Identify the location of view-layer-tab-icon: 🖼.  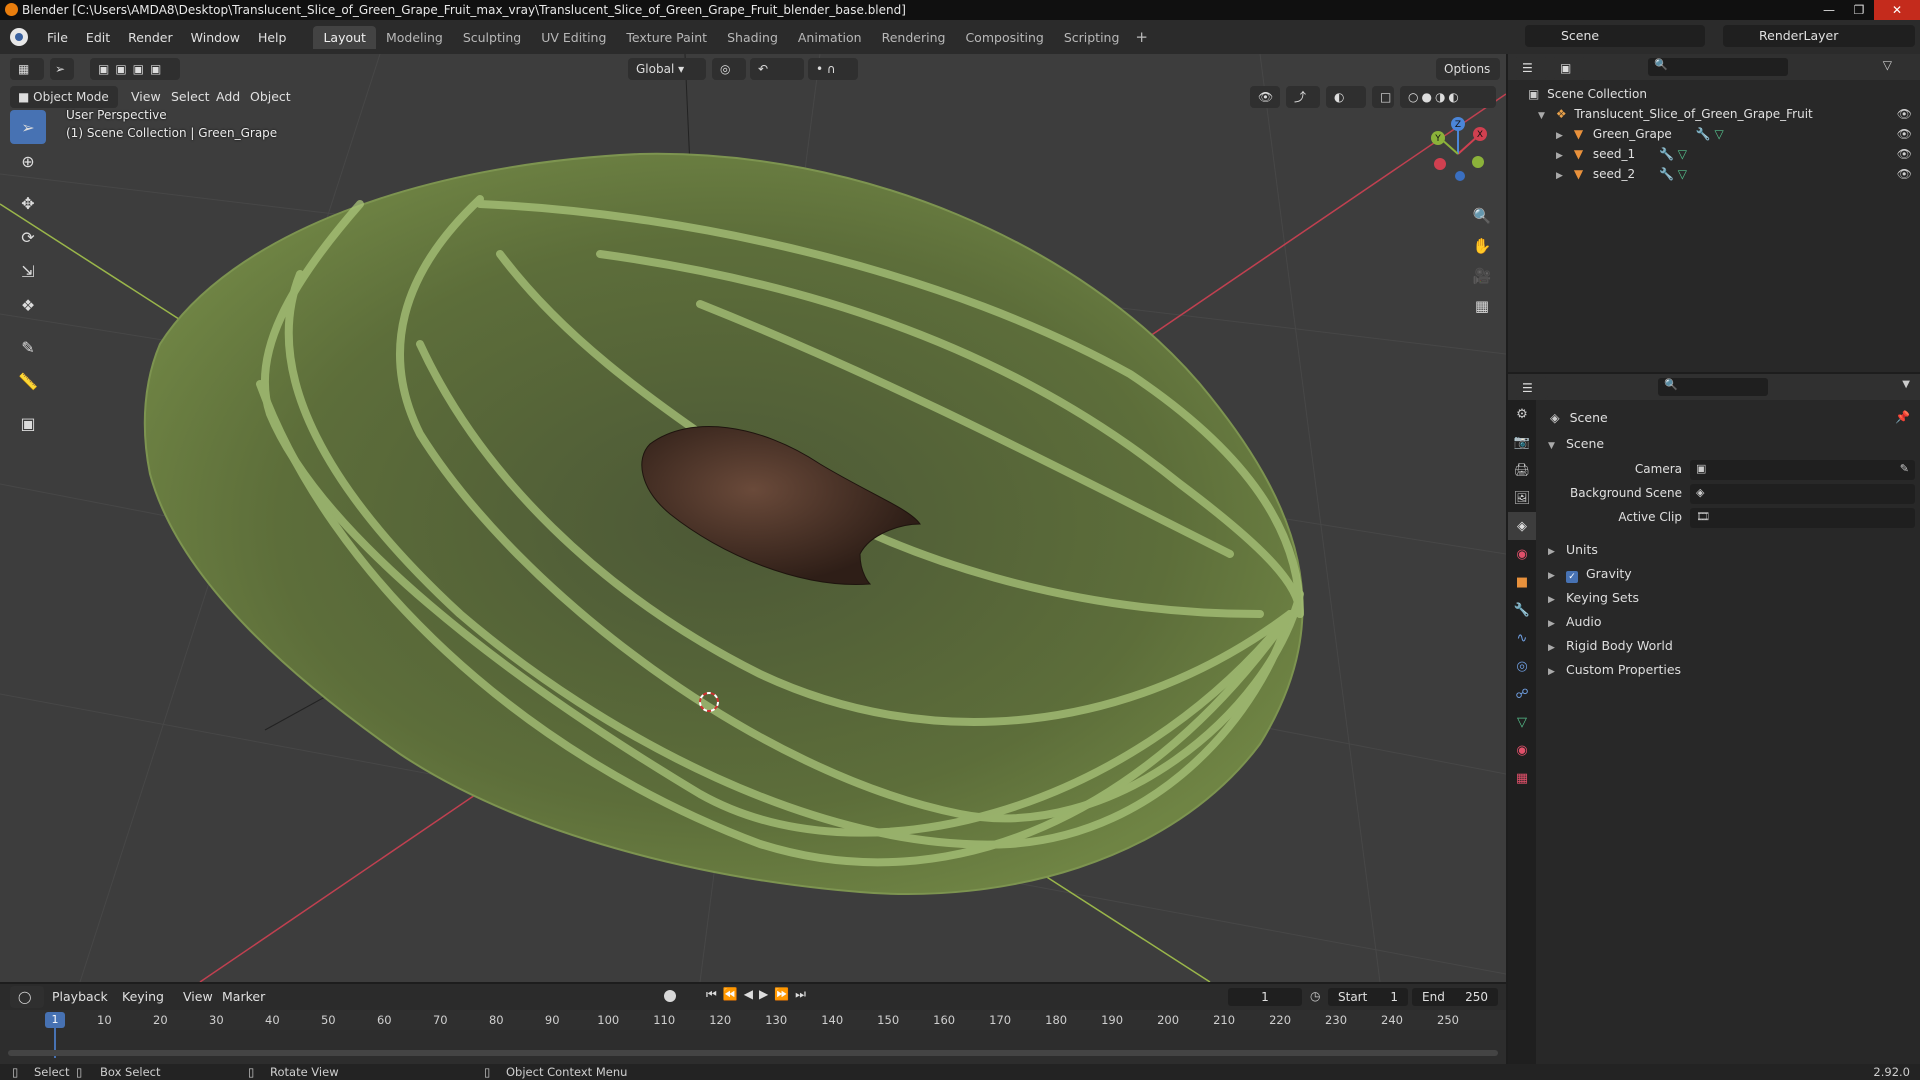
(1522, 498).